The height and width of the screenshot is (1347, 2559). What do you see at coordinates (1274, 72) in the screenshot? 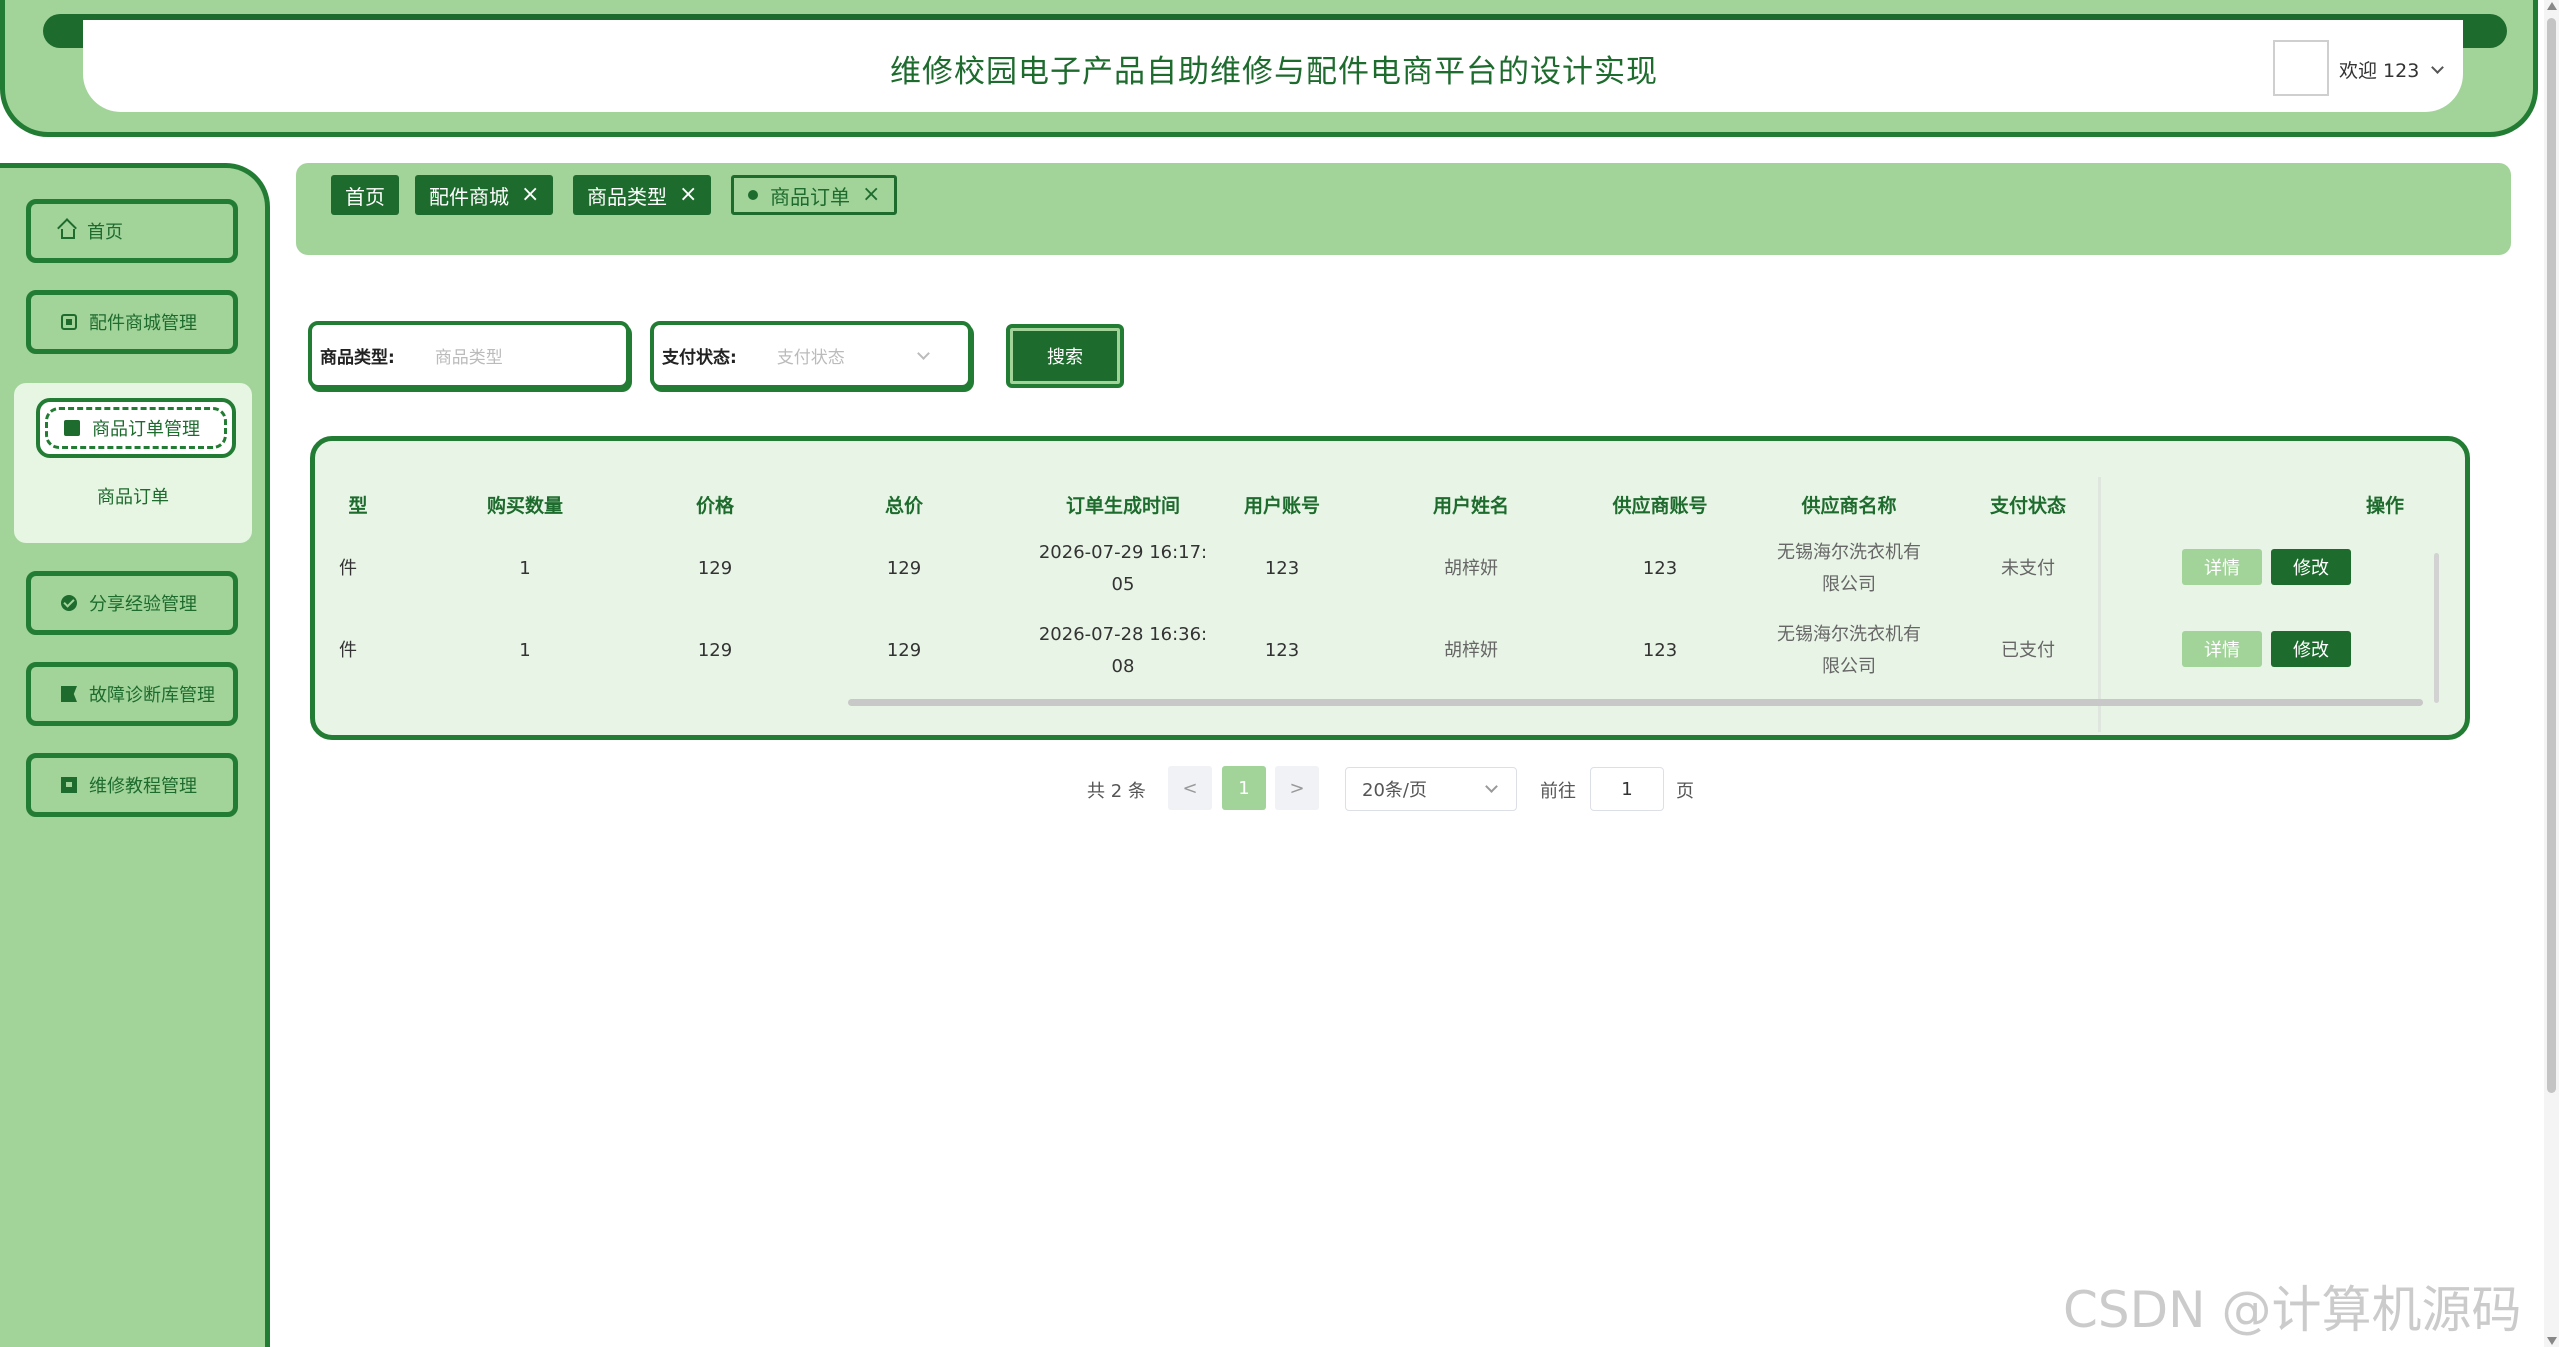
I see `site-title: 维修校园电子产品自助维修与配件电商平台的设计实现` at bounding box center [1274, 72].